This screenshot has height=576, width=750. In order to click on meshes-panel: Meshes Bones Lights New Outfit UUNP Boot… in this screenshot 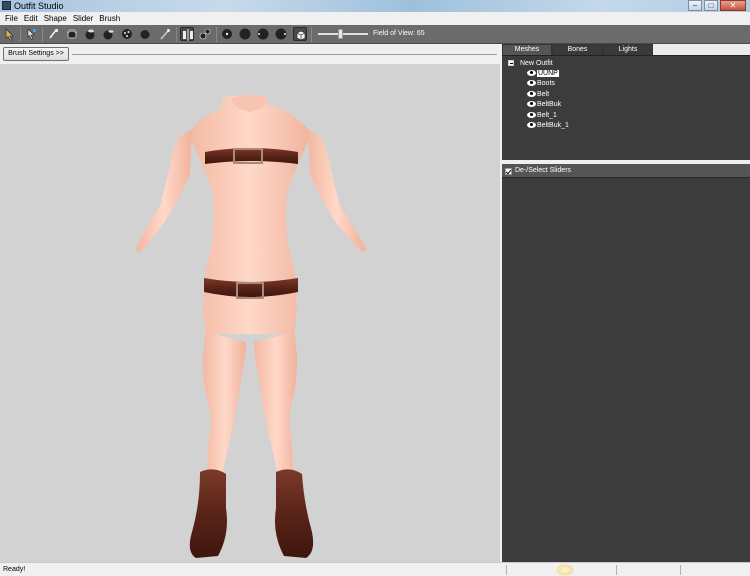, I will do `click(626, 102)`.